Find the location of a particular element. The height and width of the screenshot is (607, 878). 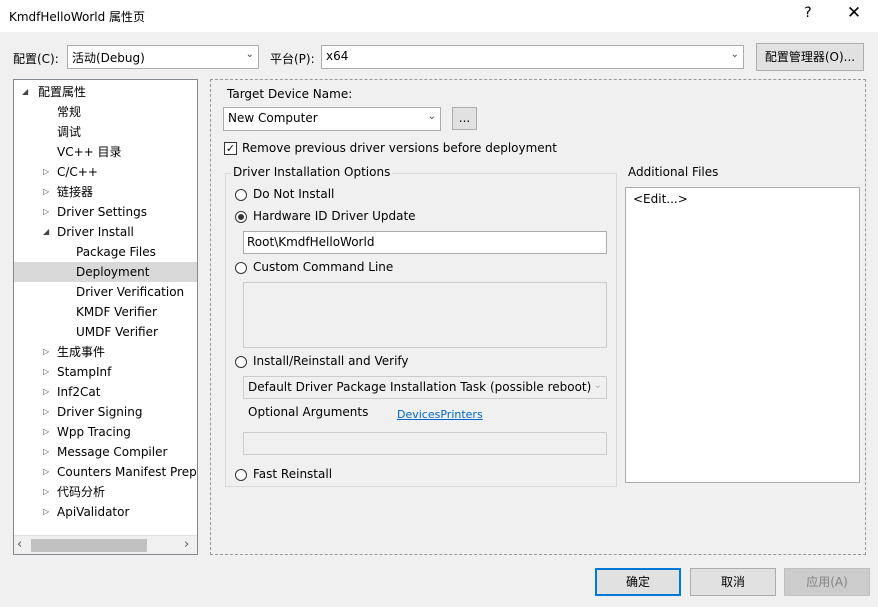

tree-horizontal-scrollbar: ‹ › is located at coordinates (105, 544).